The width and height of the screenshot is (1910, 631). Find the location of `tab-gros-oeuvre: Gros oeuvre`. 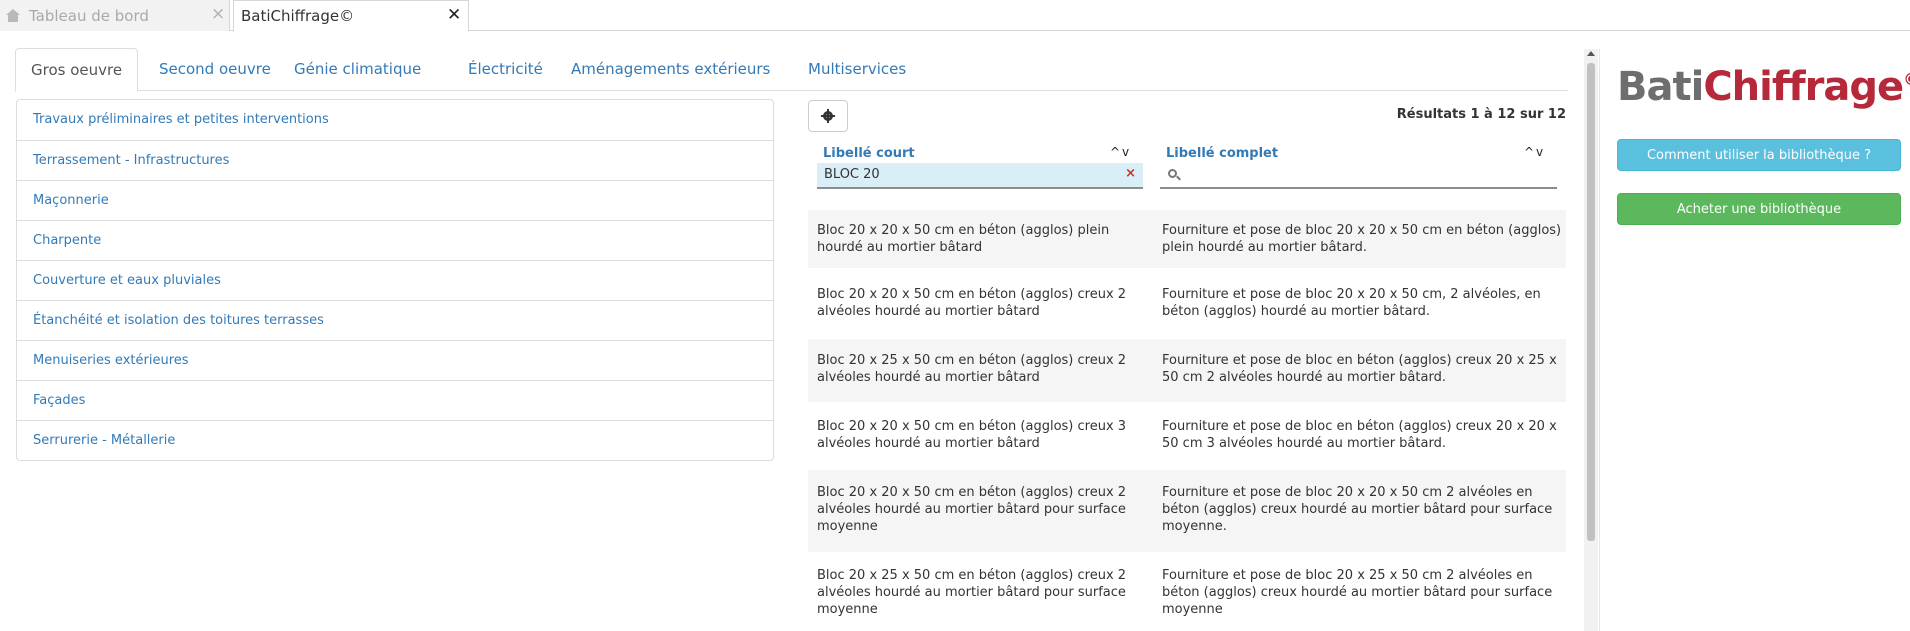

tab-gros-oeuvre: Gros oeuvre is located at coordinates (77, 70).